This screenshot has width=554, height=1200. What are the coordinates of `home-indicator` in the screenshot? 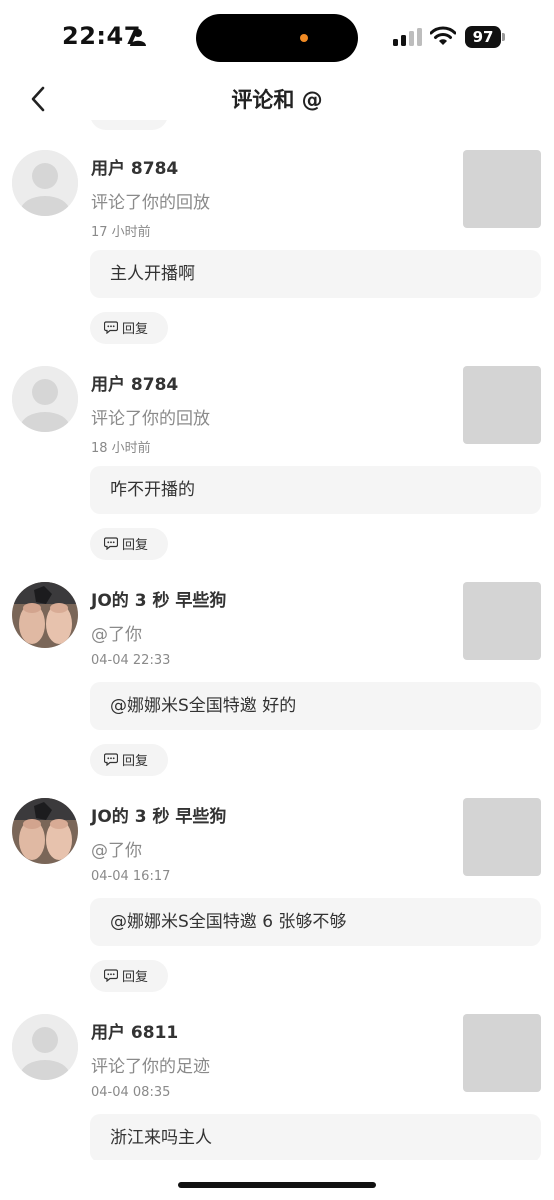 It's located at (277, 1185).